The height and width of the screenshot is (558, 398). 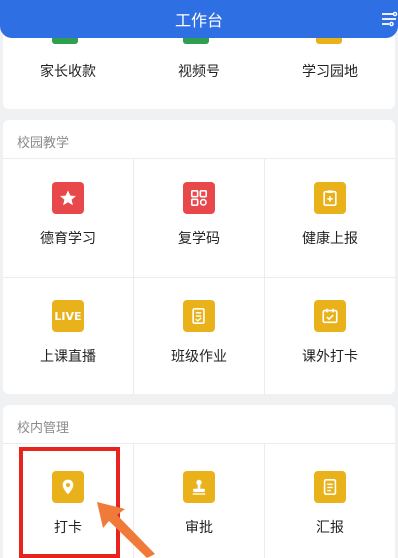 I want to click on live-icon: LIVE, so click(x=68, y=316).